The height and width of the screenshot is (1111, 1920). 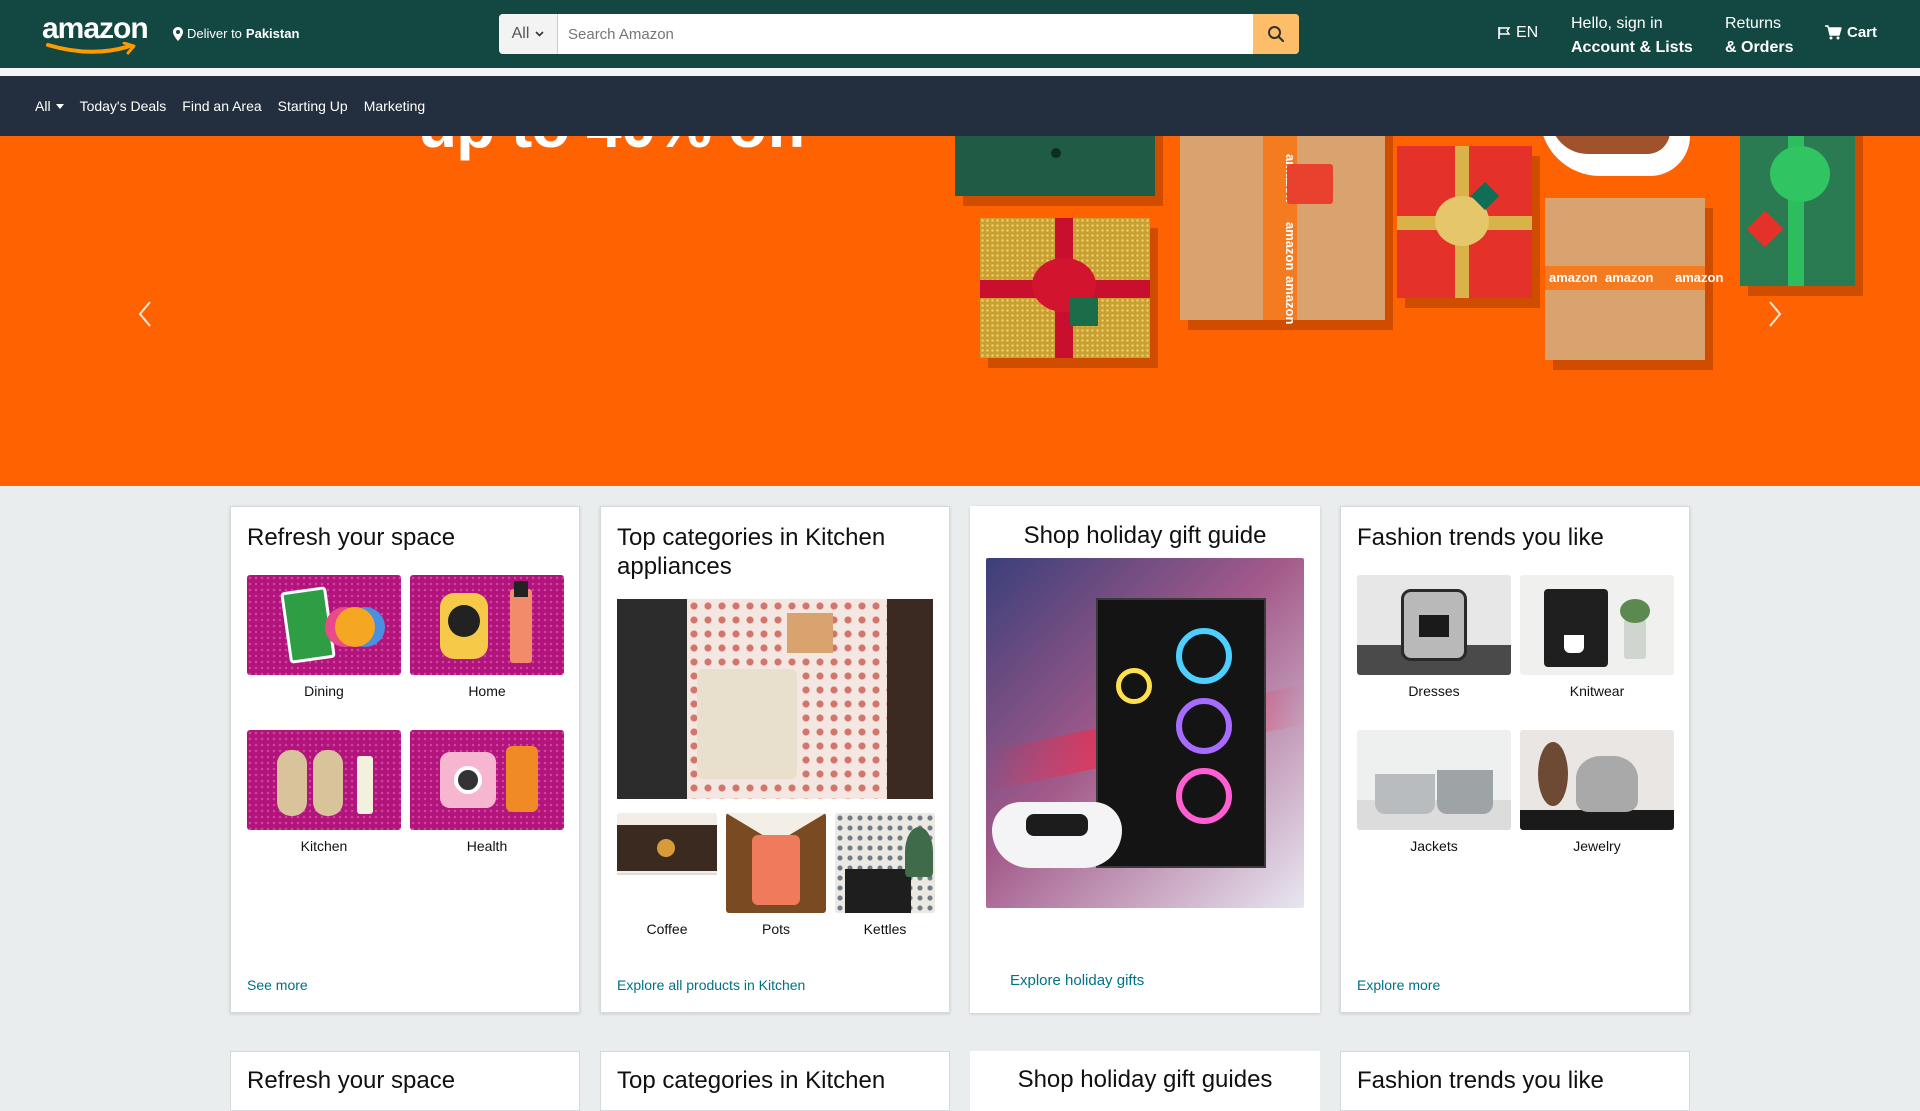 I want to click on deliver-location: Pakistan, so click(x=272, y=33).